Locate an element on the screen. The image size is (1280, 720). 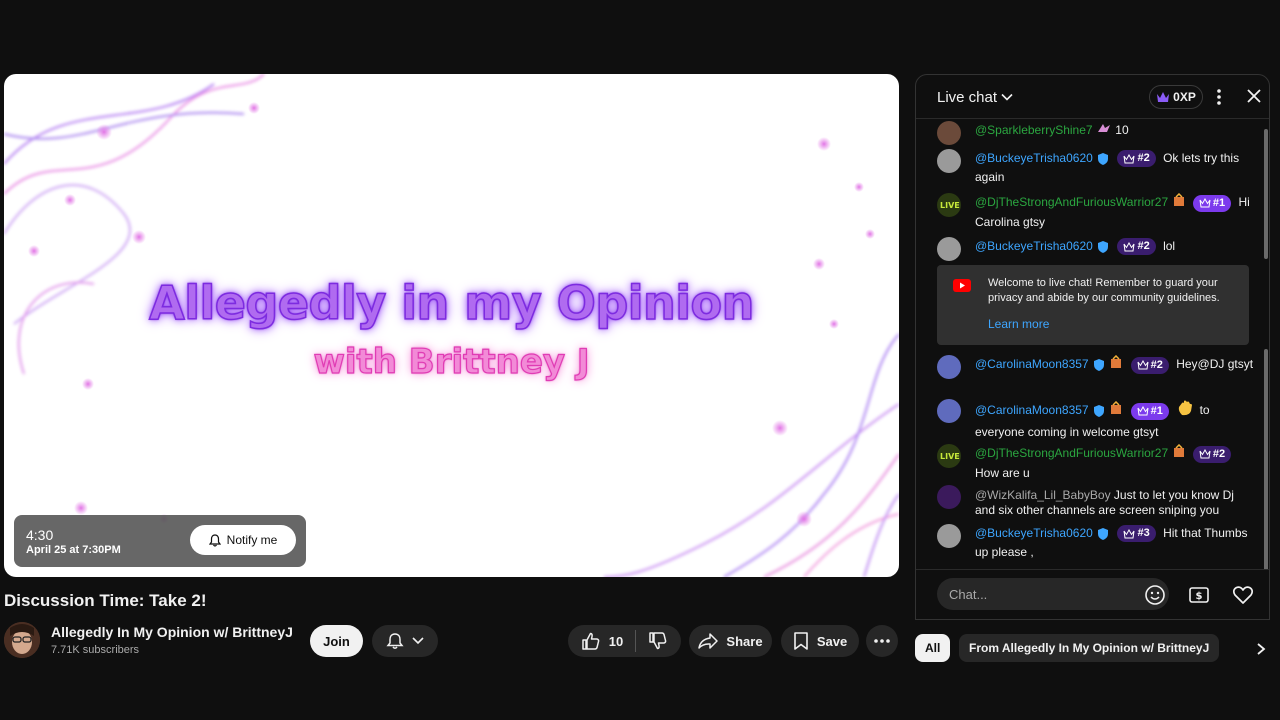
subscriber-count: 7.71K subscribers is located at coordinates (95, 650).